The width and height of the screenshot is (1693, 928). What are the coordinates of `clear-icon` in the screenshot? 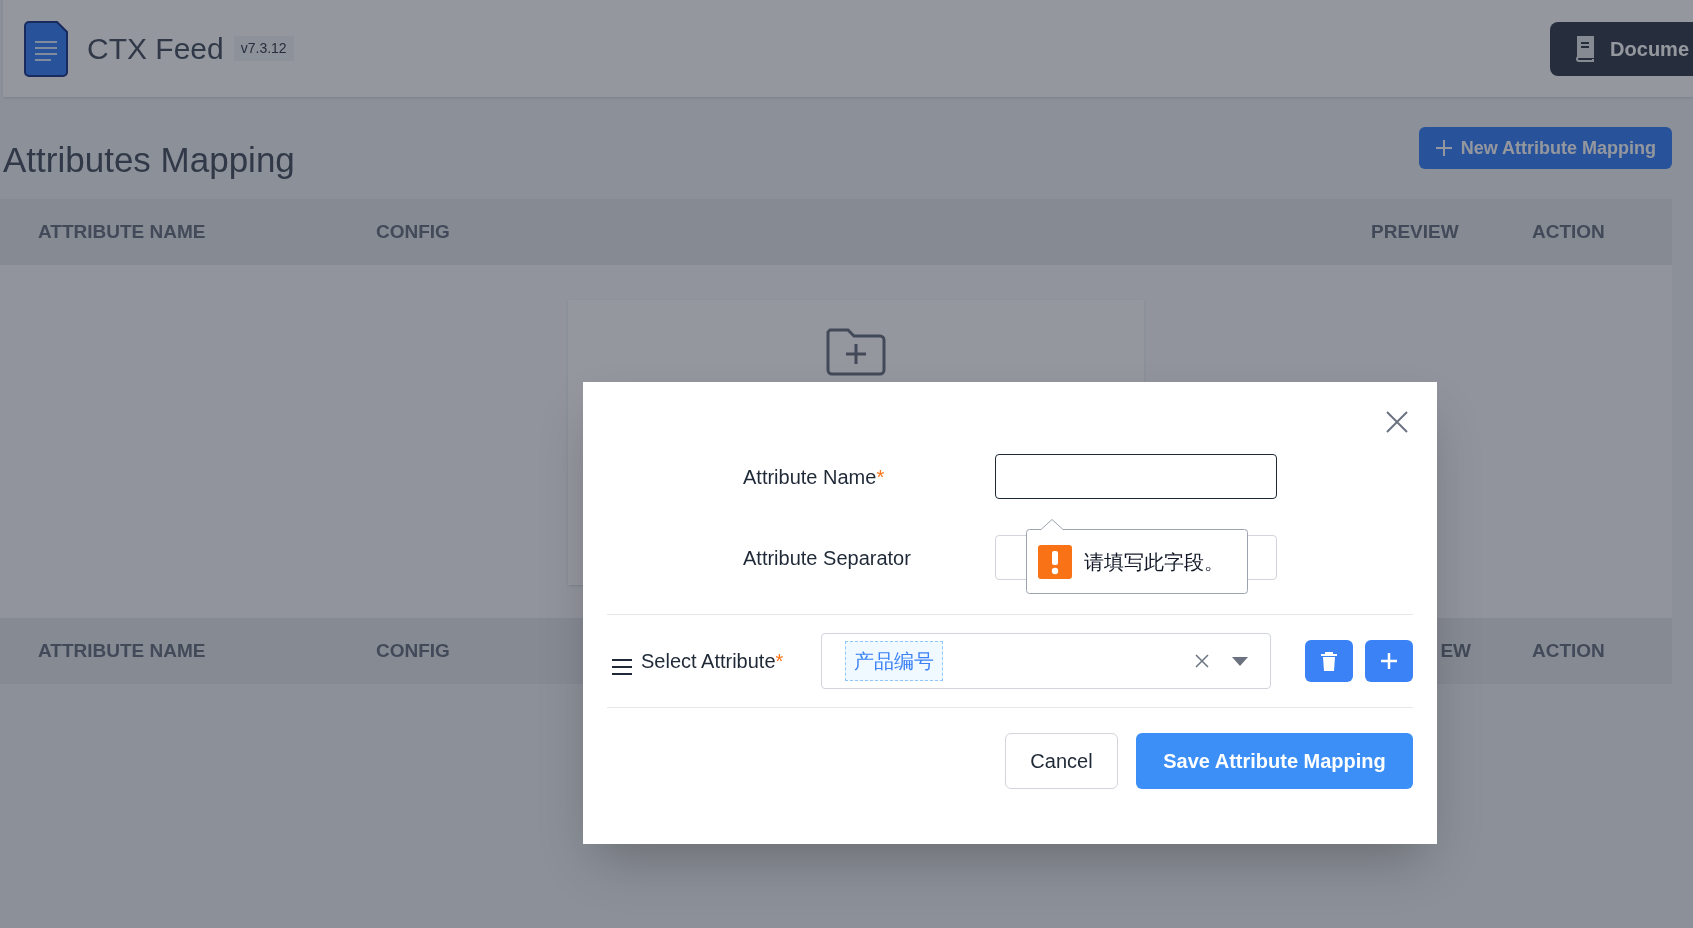 It's located at (1202, 661).